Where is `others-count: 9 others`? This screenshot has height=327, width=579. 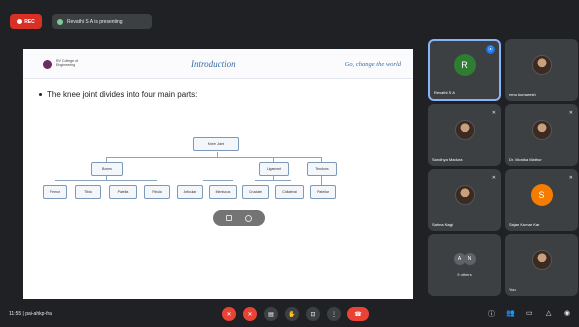 others-count: 9 others is located at coordinates (464, 274).